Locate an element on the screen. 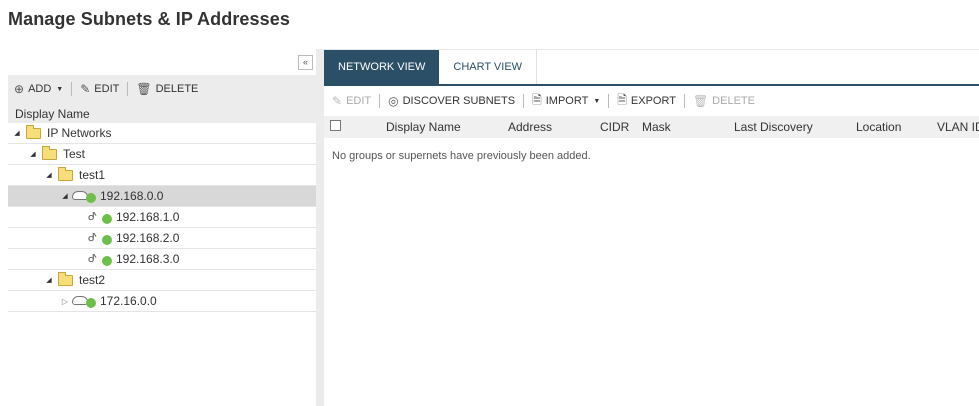 This screenshot has width=979, height=406. export-document-icon: 🗎 is located at coordinates (622, 99).